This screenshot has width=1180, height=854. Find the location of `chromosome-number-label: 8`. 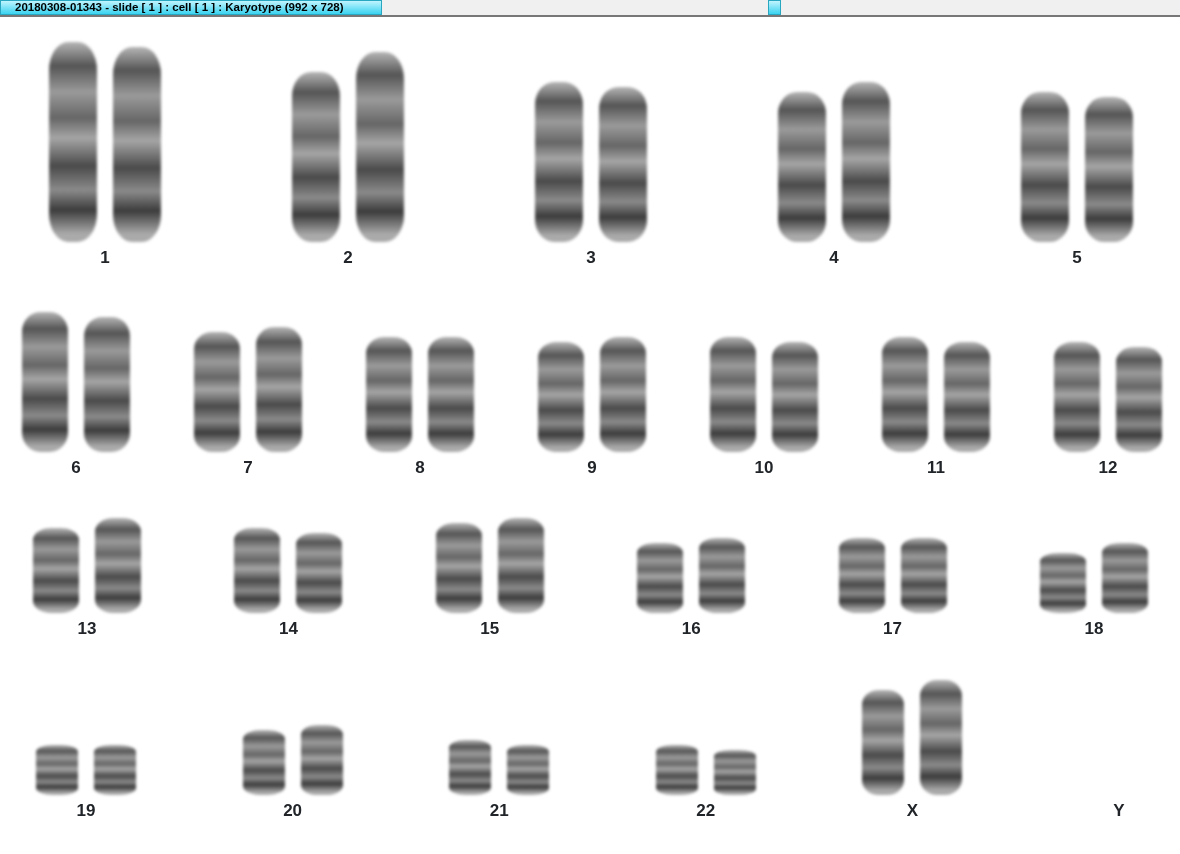

chromosome-number-label: 8 is located at coordinates (420, 468).